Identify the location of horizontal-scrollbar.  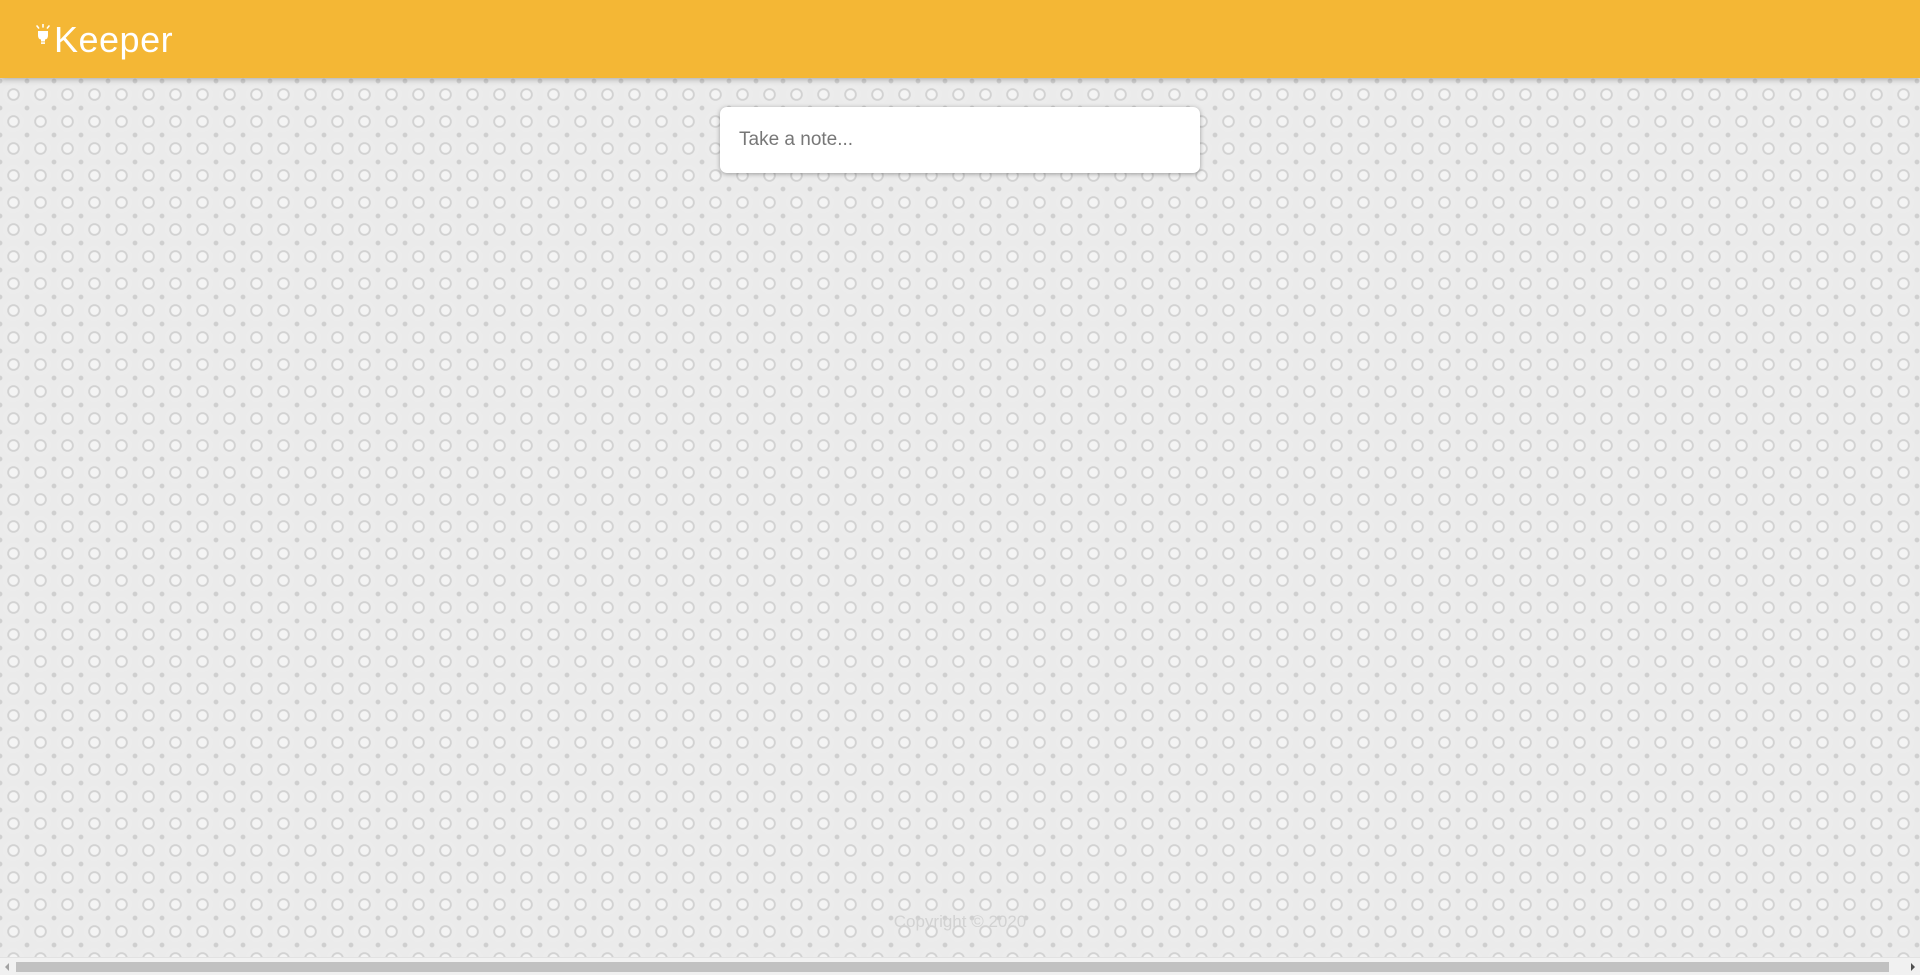
(960, 966).